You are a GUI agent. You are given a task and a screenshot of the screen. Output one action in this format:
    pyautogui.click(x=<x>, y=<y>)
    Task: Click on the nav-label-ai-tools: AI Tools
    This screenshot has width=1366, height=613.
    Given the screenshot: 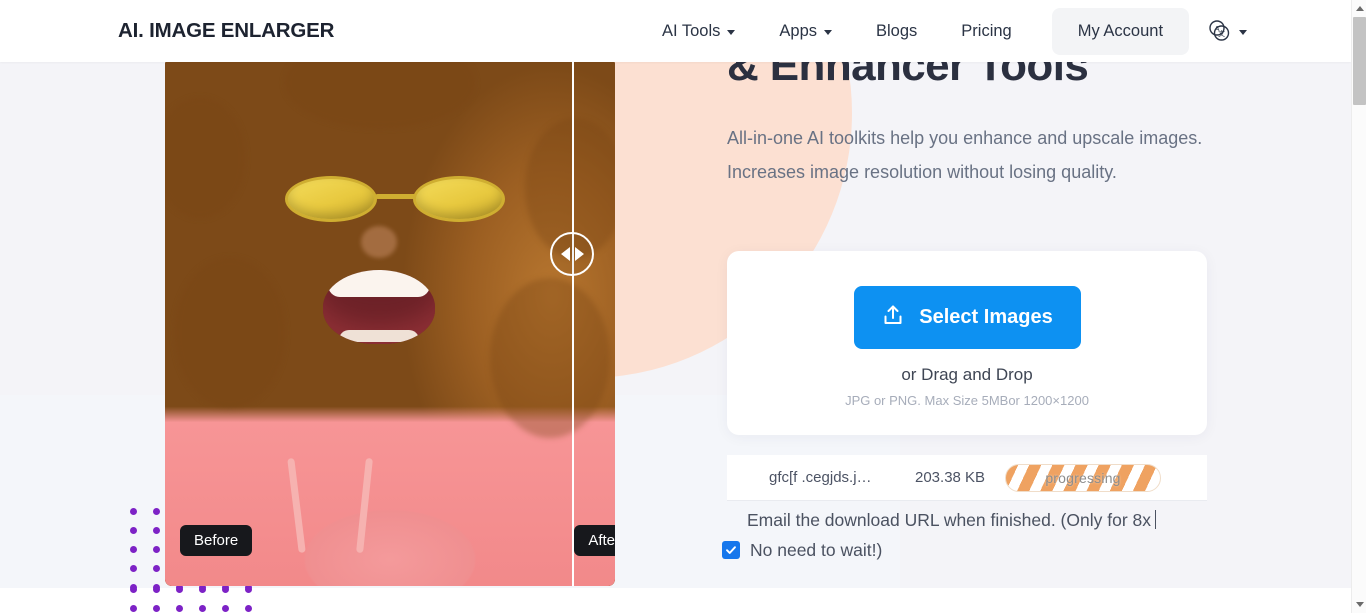 What is the action you would take?
    pyautogui.click(x=691, y=30)
    